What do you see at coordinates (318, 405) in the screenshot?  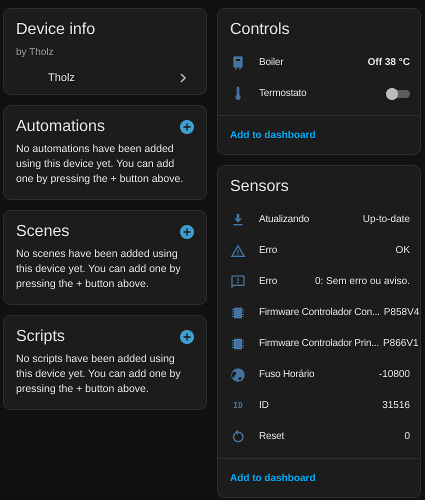 I see `sensor-name: ID` at bounding box center [318, 405].